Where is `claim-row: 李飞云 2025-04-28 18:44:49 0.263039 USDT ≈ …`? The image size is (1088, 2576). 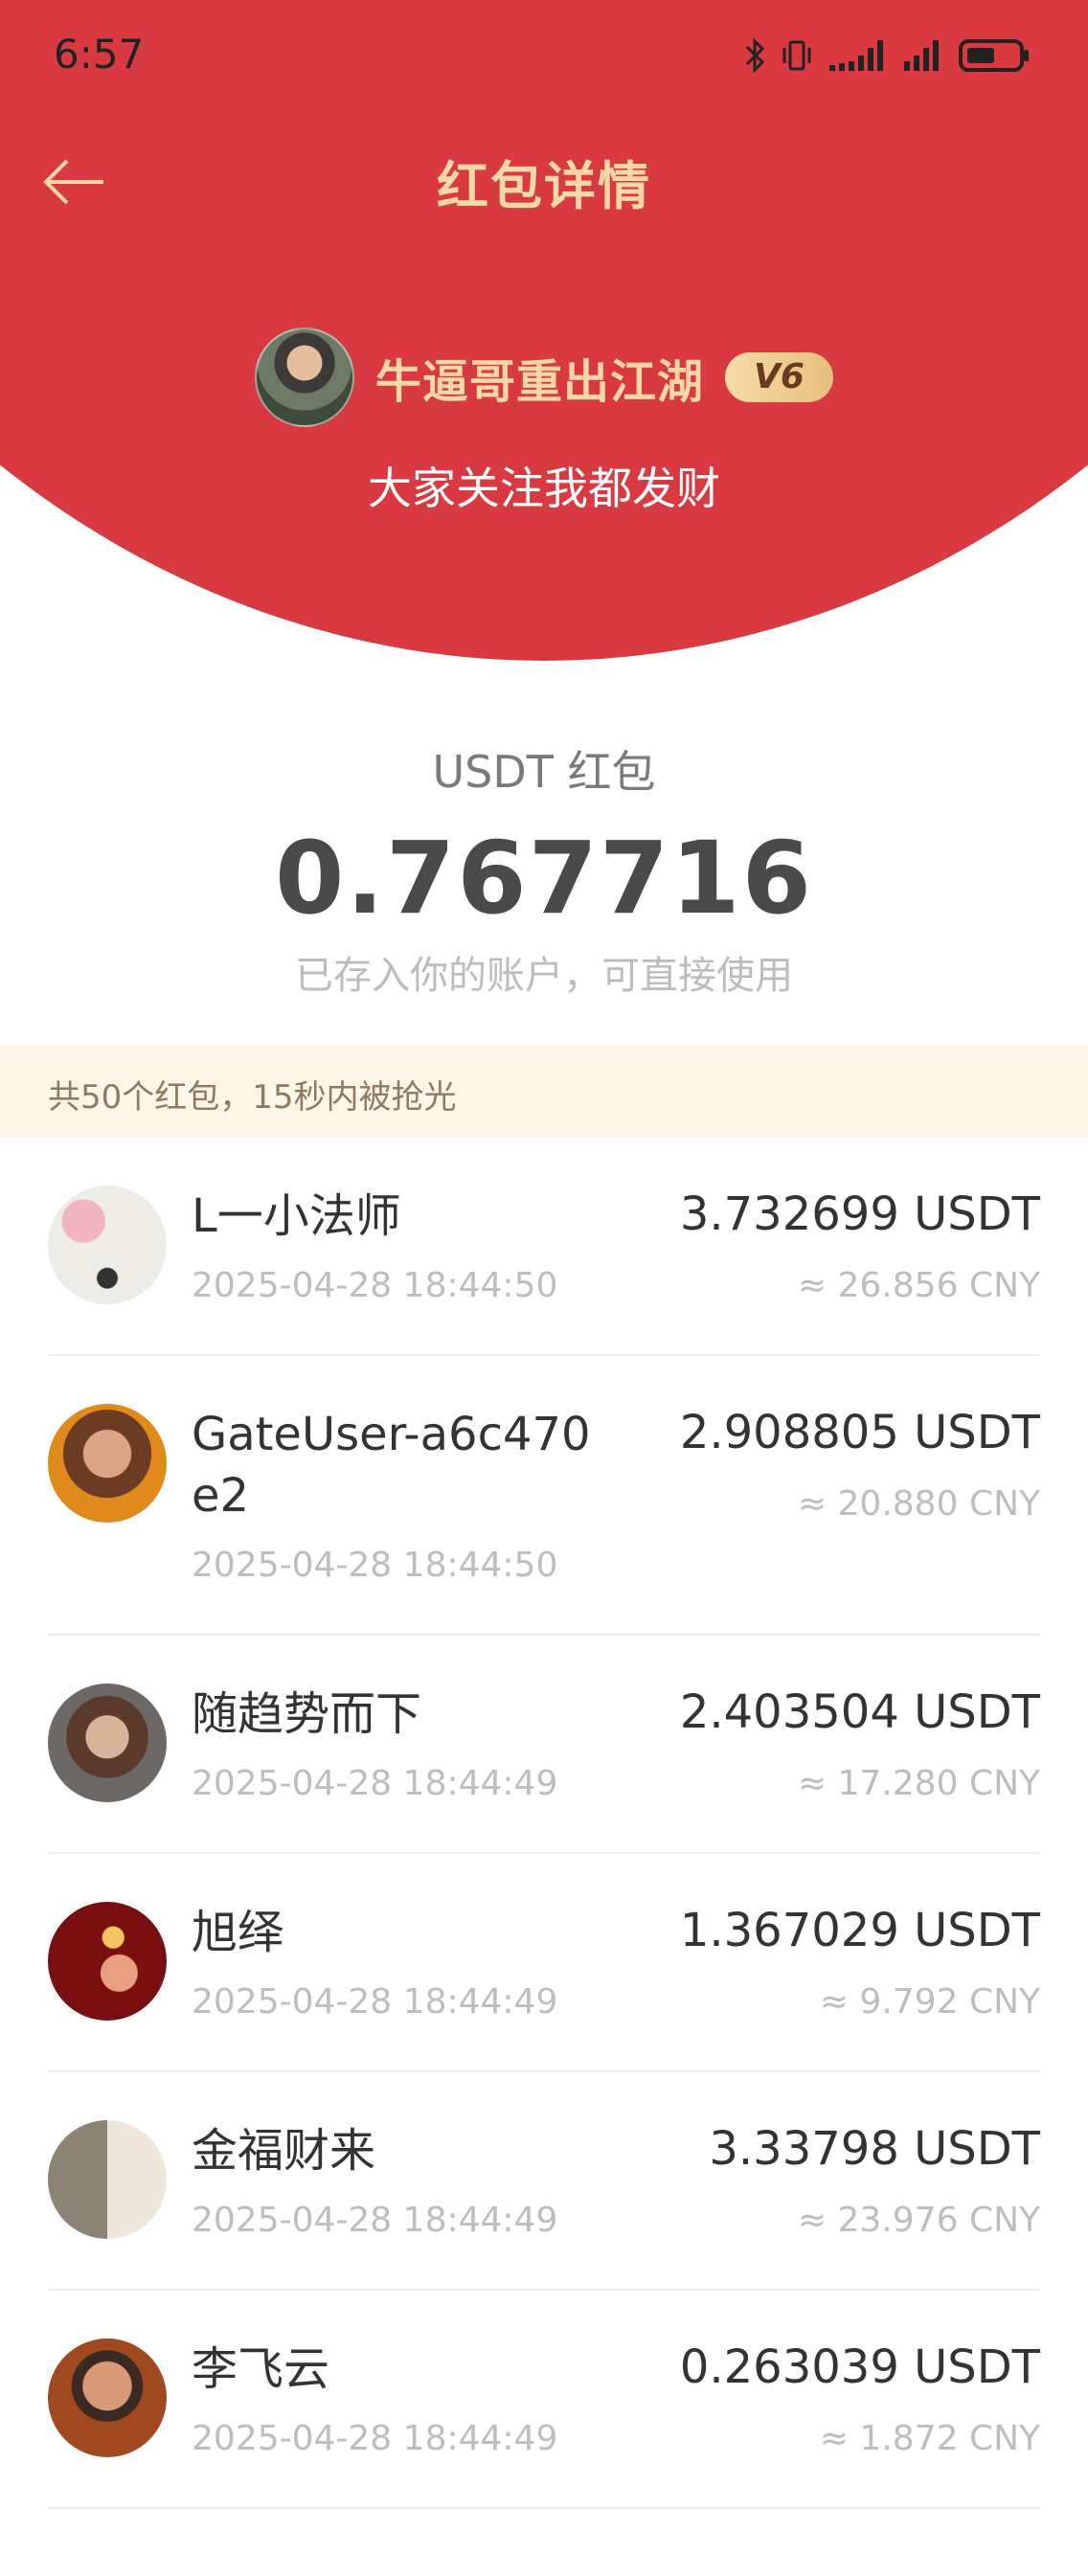 claim-row: 李飞云 2025-04-28 18:44:49 0.263039 USDT ≈ … is located at coordinates (544, 2400).